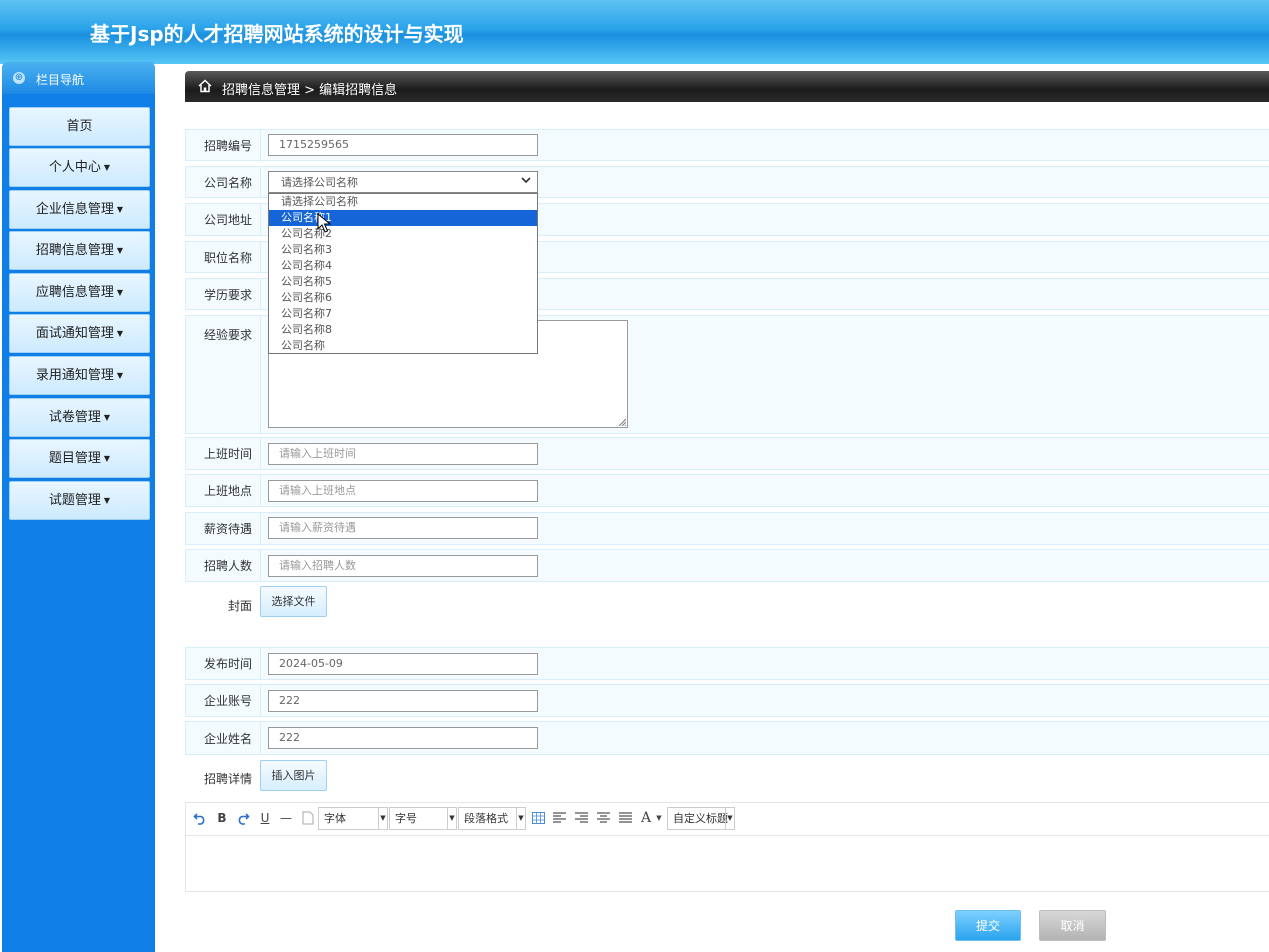  What do you see at coordinates (634, 32) in the screenshot?
I see `app-header: 基于Jsp的人才招聘网站系统的设计与实现` at bounding box center [634, 32].